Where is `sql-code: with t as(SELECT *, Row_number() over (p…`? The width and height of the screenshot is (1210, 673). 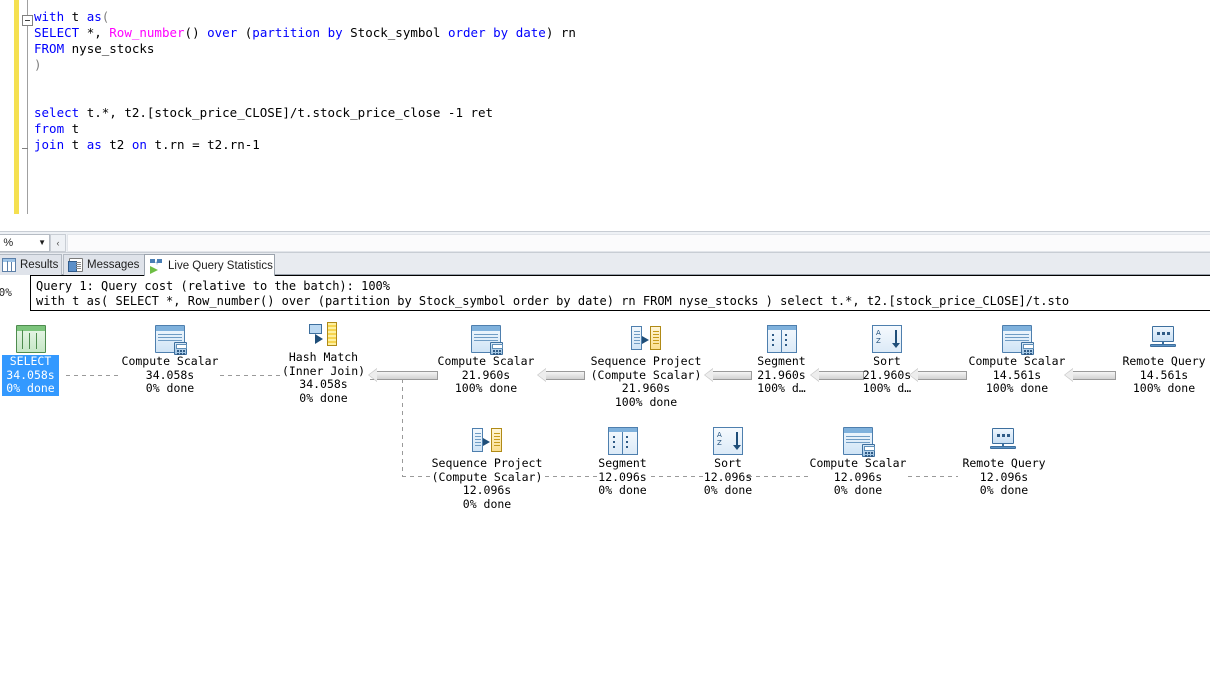 sql-code: with t as(SELECT *, Row_number() over (p… is located at coordinates (305, 81).